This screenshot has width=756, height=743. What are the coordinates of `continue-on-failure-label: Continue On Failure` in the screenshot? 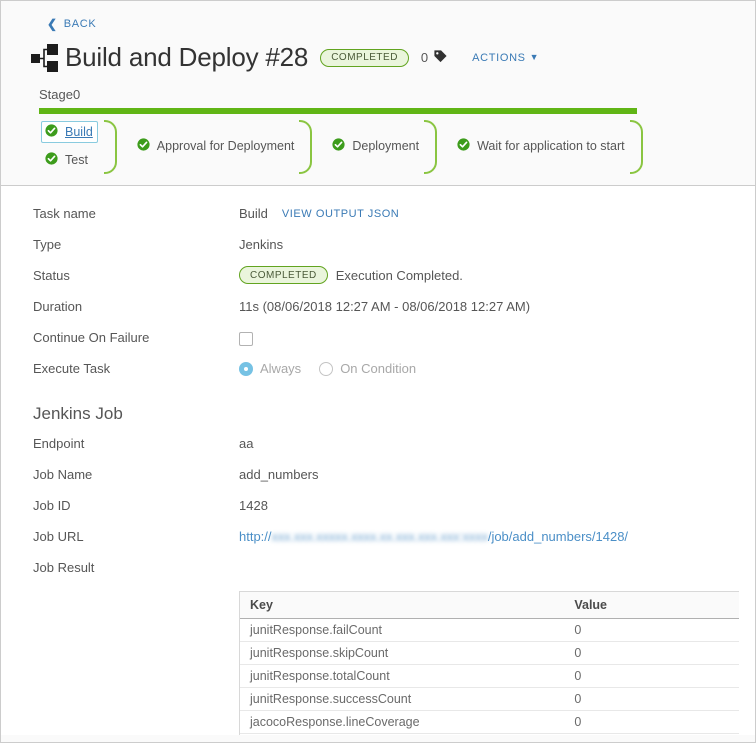 It's located at (91, 337).